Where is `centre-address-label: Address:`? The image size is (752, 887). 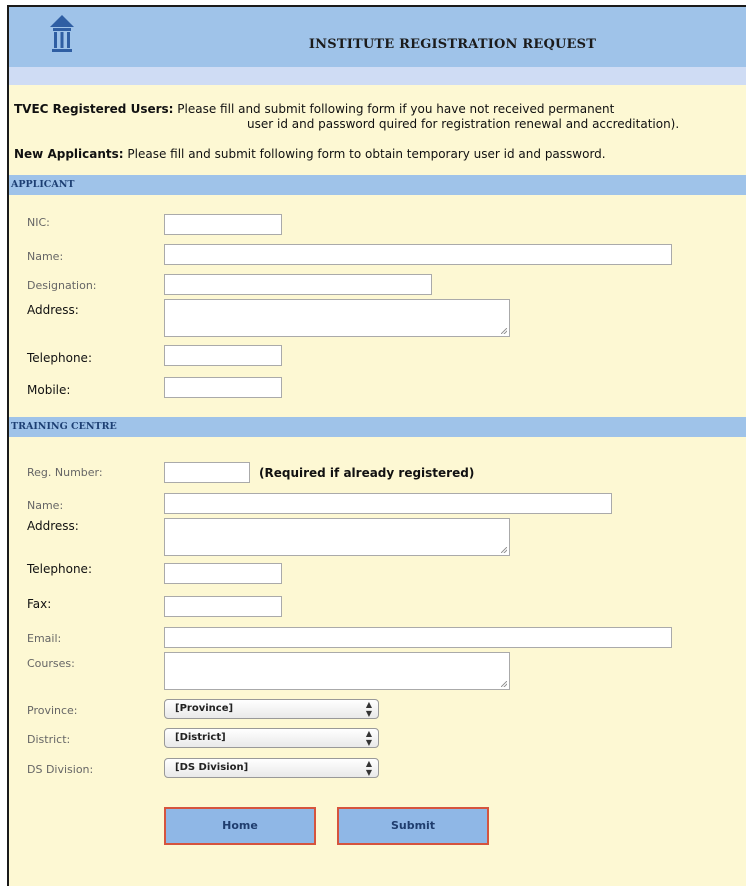
centre-address-label: Address: is located at coordinates (53, 526).